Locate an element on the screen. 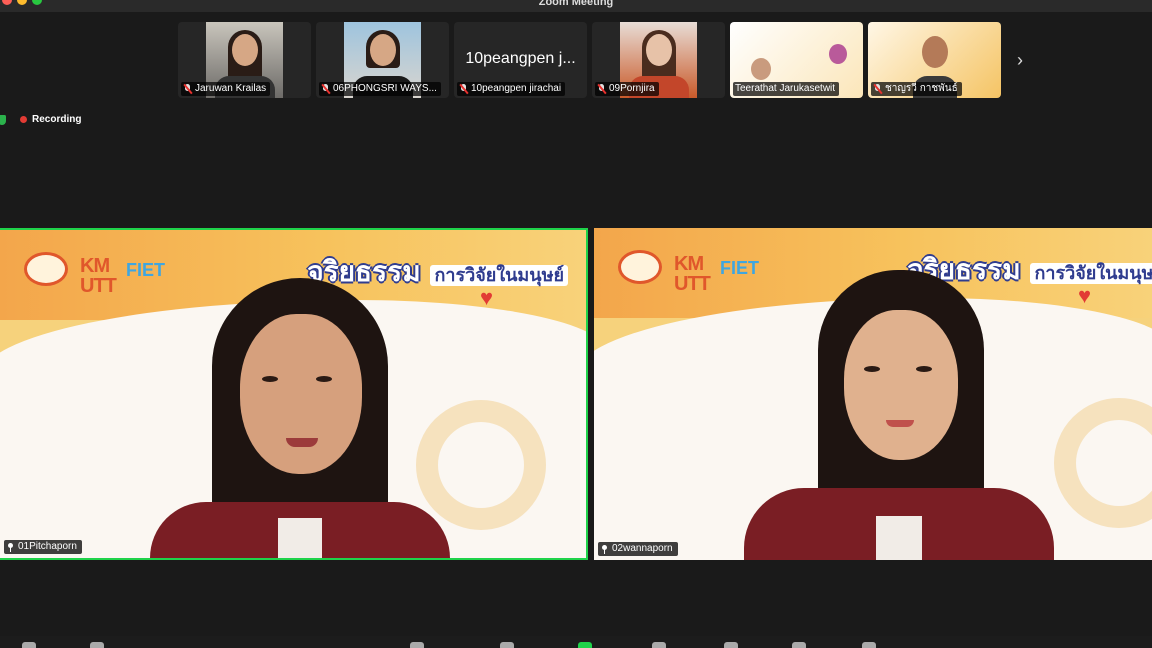  participant-tile: Teerathat Jarukasetwit is located at coordinates (796, 60).